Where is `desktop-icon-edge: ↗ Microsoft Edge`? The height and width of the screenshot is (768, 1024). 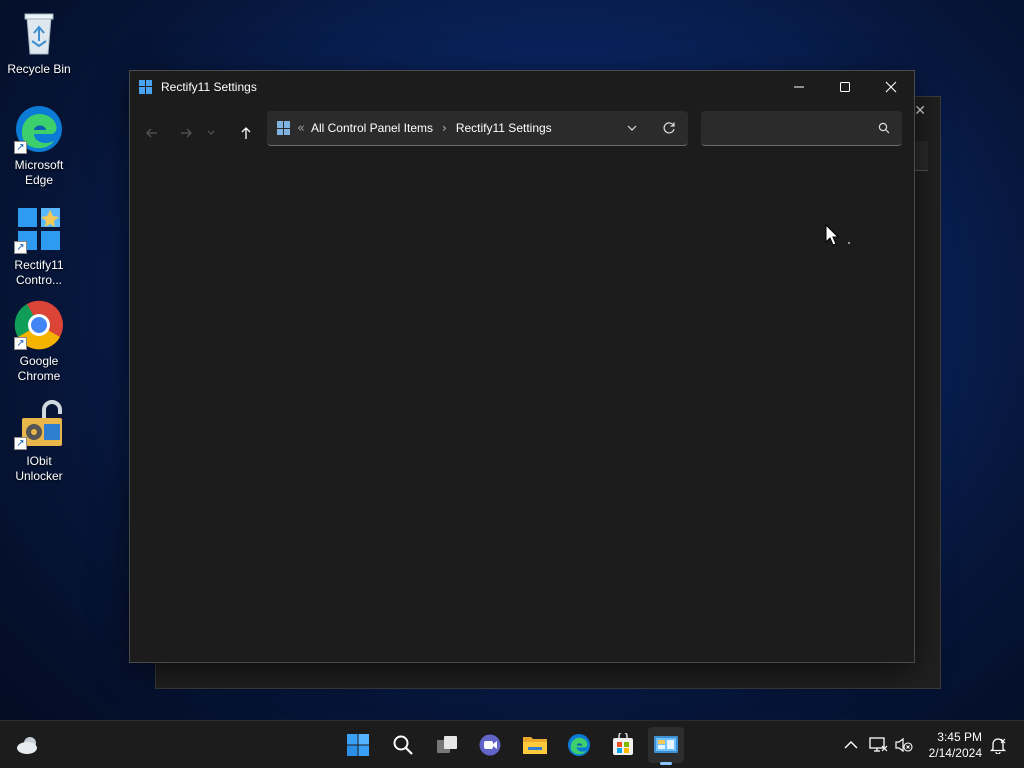
desktop-icon-edge: ↗ Microsoft Edge is located at coordinates (39, 146).